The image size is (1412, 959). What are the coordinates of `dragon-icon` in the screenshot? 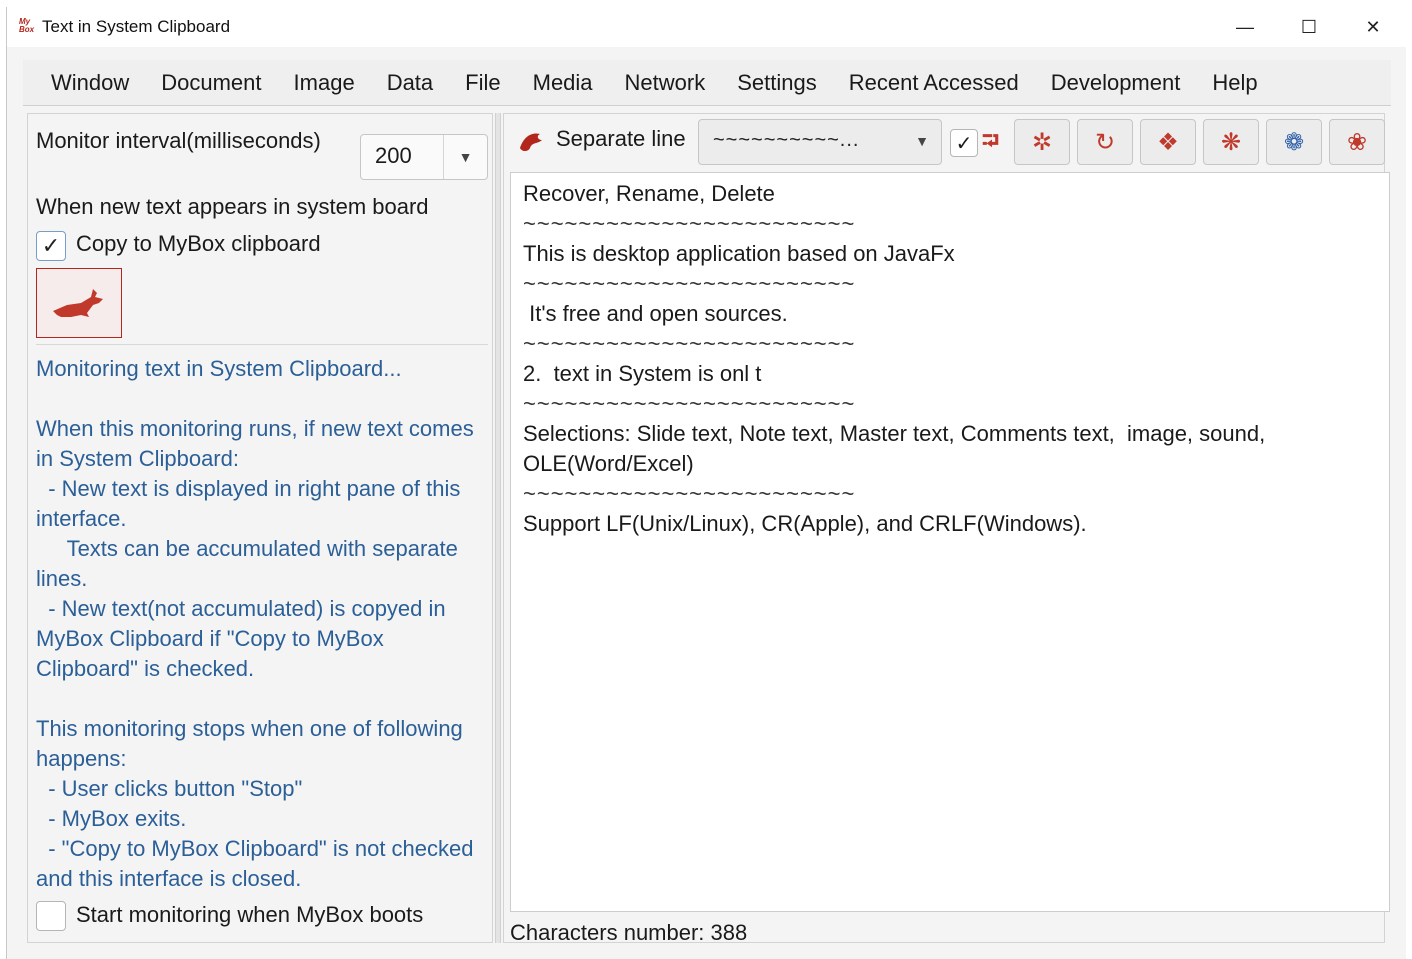 It's located at (531, 141).